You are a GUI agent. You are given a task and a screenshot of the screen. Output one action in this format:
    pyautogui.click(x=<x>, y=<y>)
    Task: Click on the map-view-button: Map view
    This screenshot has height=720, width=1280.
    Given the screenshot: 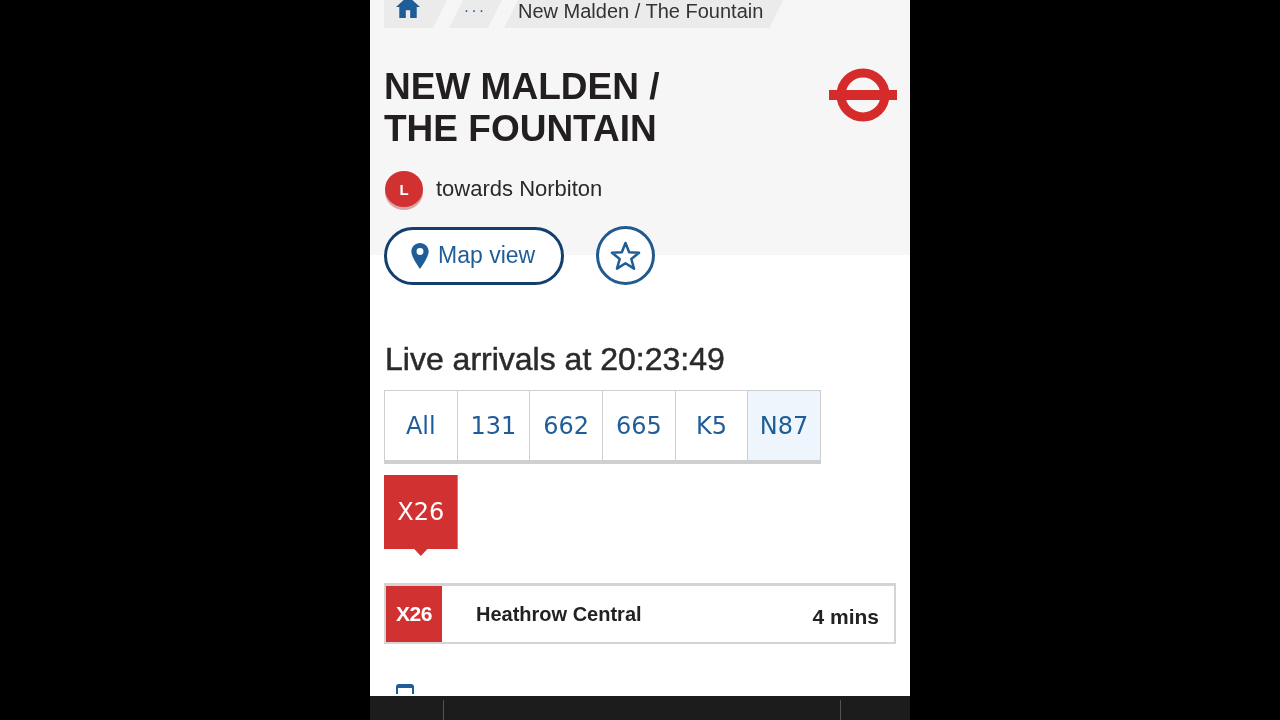 What is the action you would take?
    pyautogui.click(x=474, y=255)
    